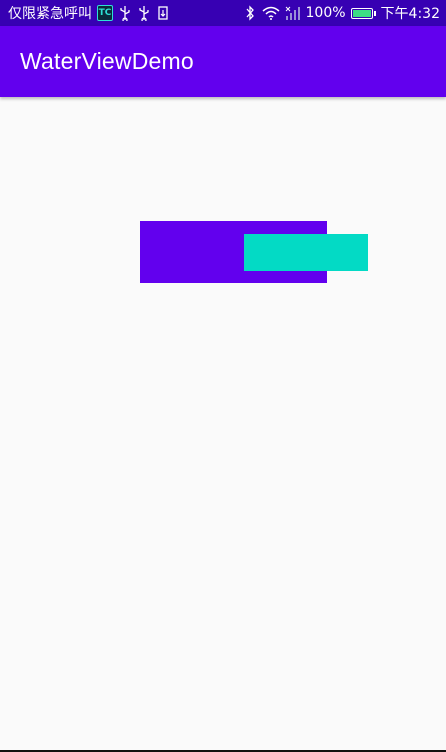 This screenshot has width=446, height=752. What do you see at coordinates (271, 13) in the screenshot?
I see `wifi-icon` at bounding box center [271, 13].